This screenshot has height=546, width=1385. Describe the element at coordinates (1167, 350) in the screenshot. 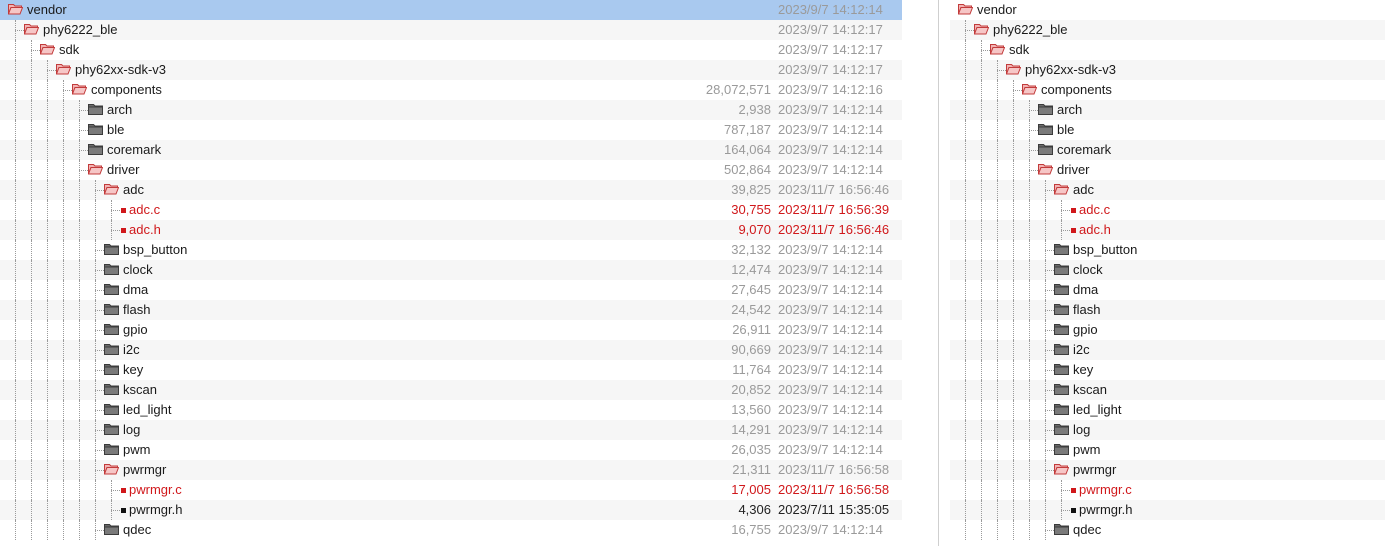

I see `tree-row: i2c` at that location.